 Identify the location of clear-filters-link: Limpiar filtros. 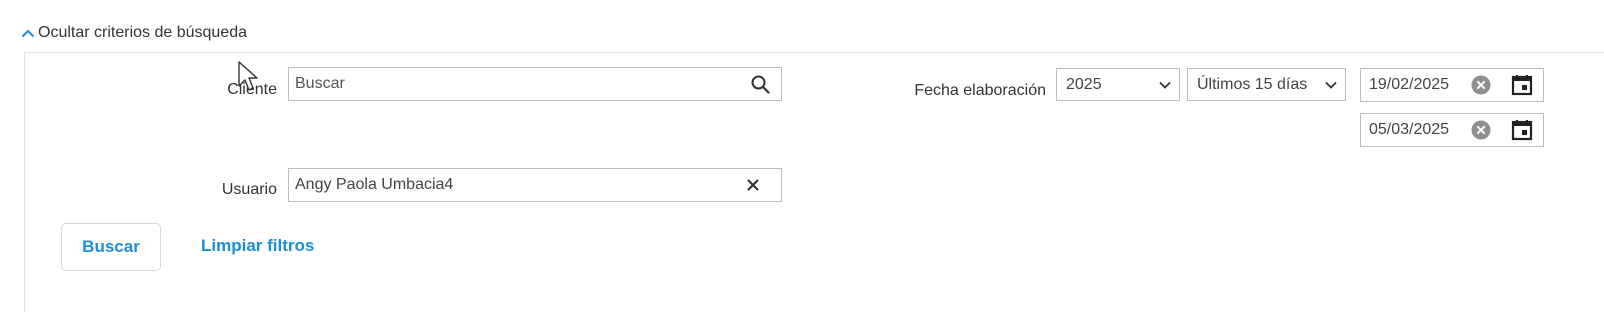
(257, 246).